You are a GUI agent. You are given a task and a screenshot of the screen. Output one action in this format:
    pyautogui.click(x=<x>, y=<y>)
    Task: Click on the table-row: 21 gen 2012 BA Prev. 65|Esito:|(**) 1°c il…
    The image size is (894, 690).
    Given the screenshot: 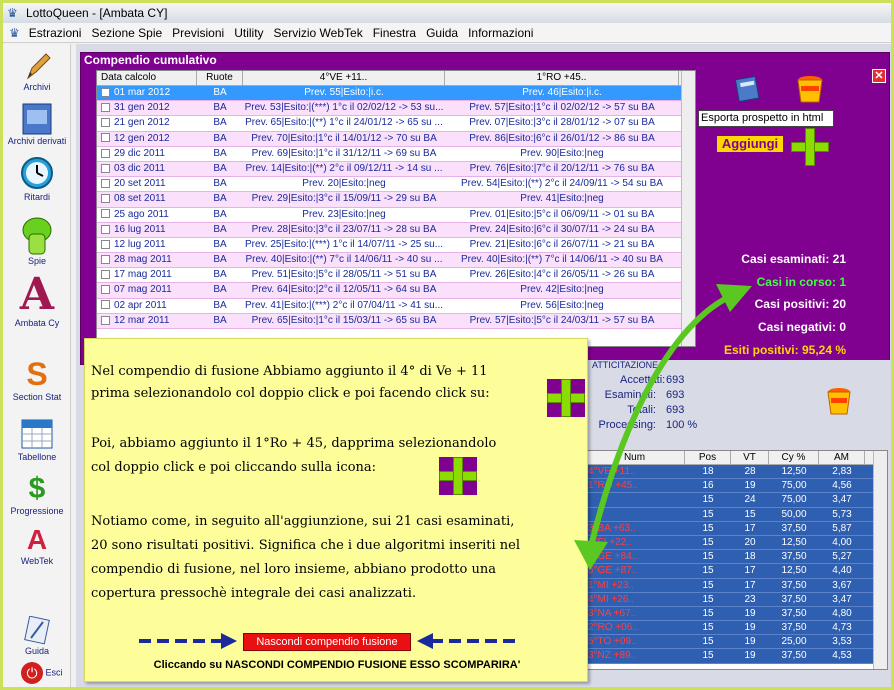 What is the action you would take?
    pyautogui.click(x=396, y=124)
    